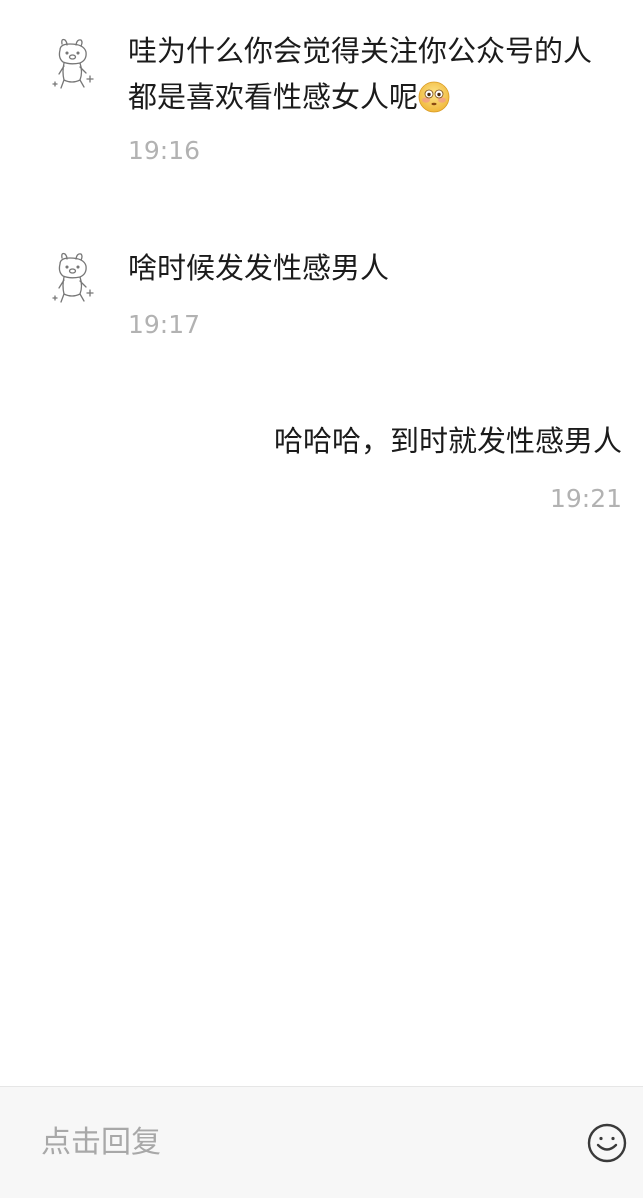 The height and width of the screenshot is (1198, 643). What do you see at coordinates (273, 97) in the screenshot?
I see `message-line-text: 都是喜欢看性感女人呢` at bounding box center [273, 97].